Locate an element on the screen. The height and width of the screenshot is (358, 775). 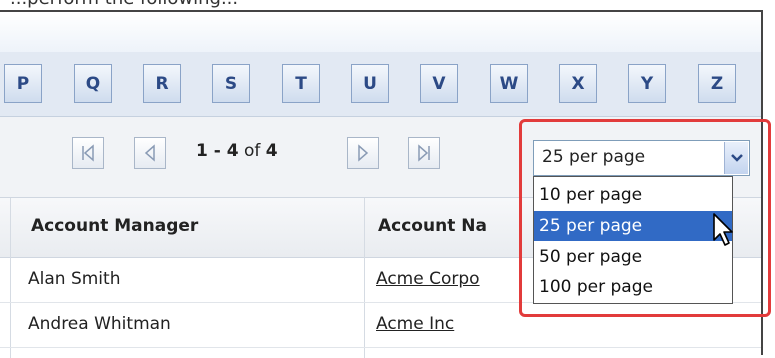
letter-filter-q: Q is located at coordinates (93, 83).